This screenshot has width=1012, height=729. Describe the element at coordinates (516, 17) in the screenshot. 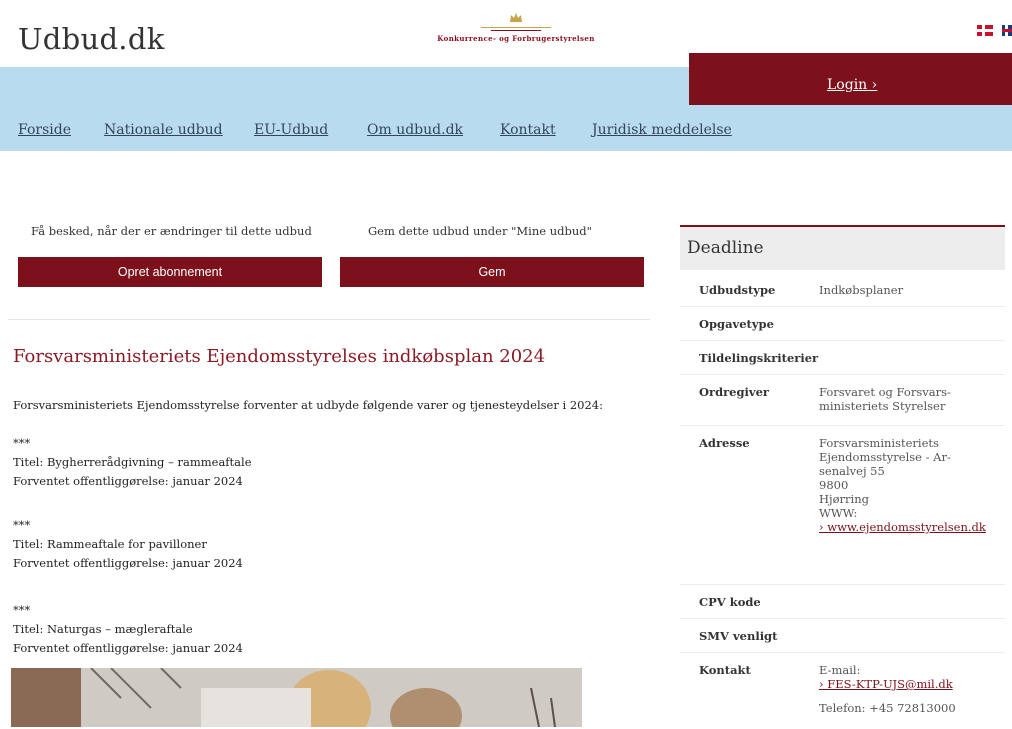

I see `crown-icon` at that location.